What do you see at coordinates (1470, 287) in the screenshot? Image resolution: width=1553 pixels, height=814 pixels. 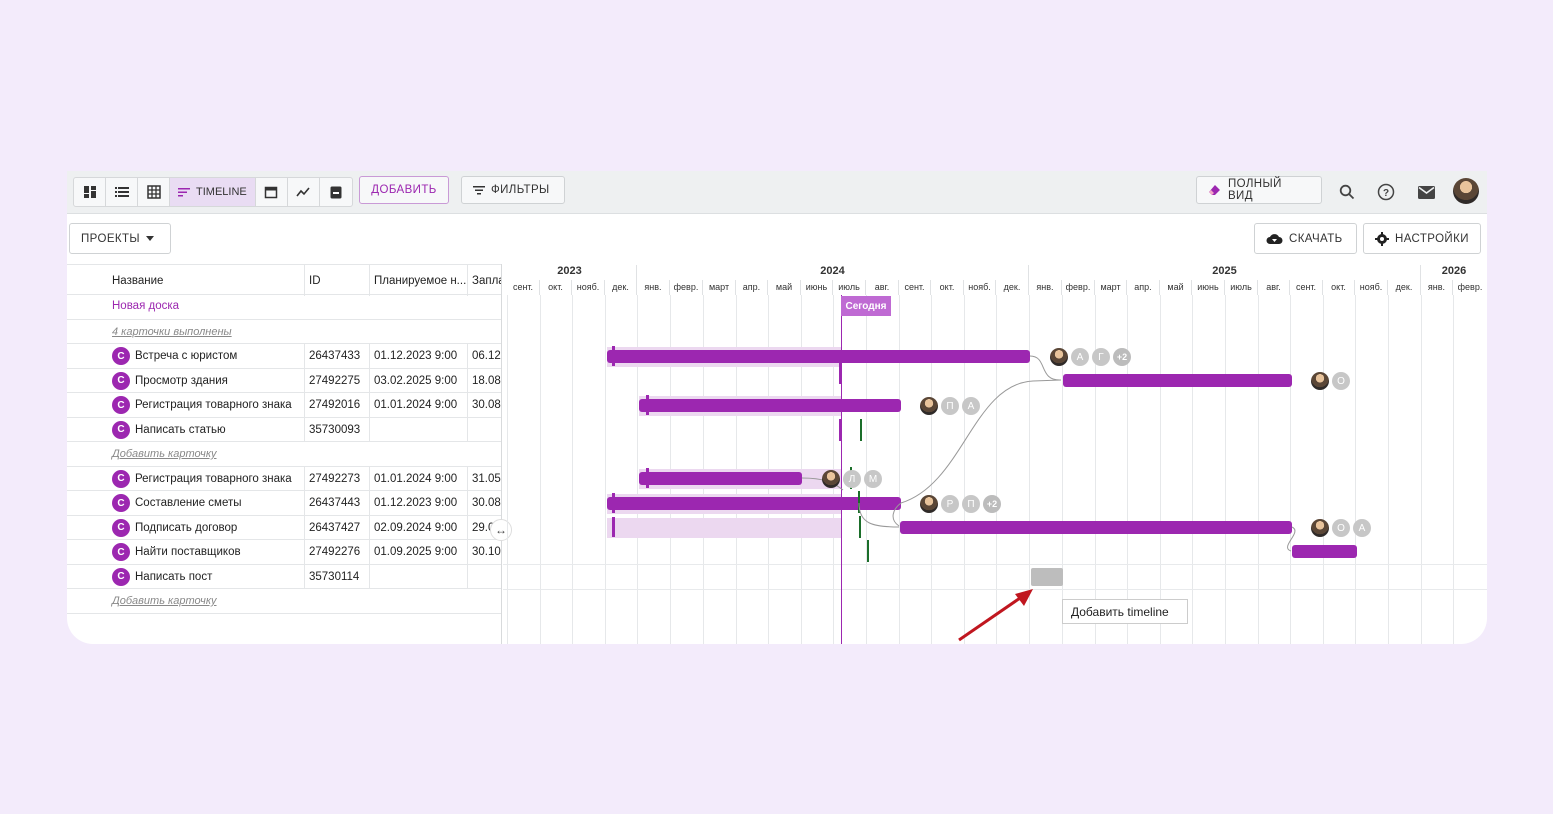 I see `month-label: февр.` at bounding box center [1470, 287].